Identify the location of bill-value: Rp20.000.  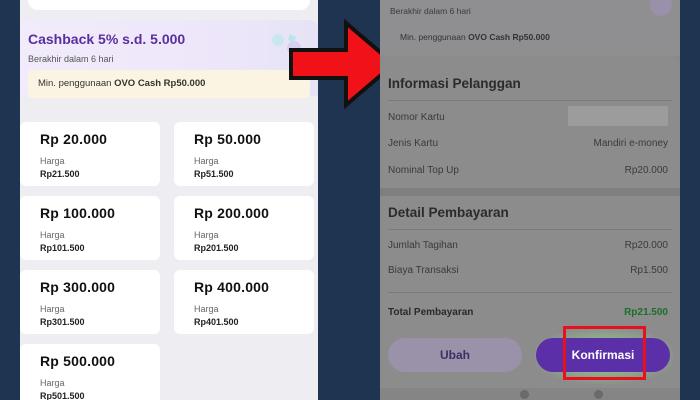
(646, 245).